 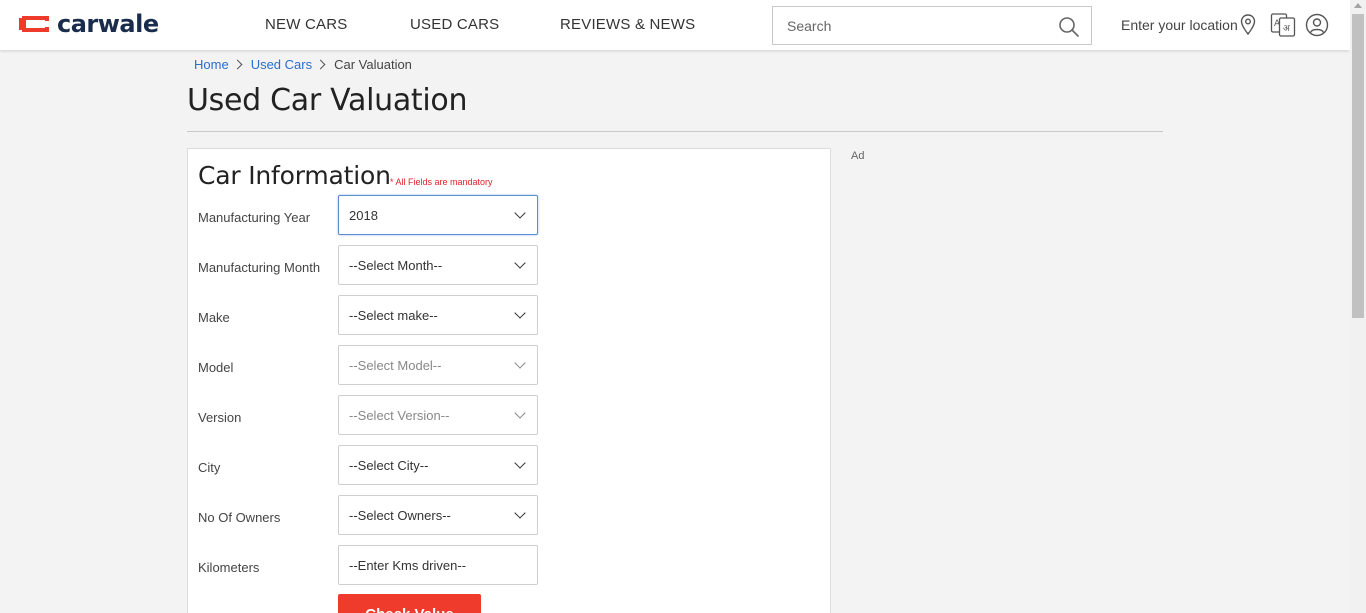 I want to click on brand-name: carwale, so click(x=108, y=24).